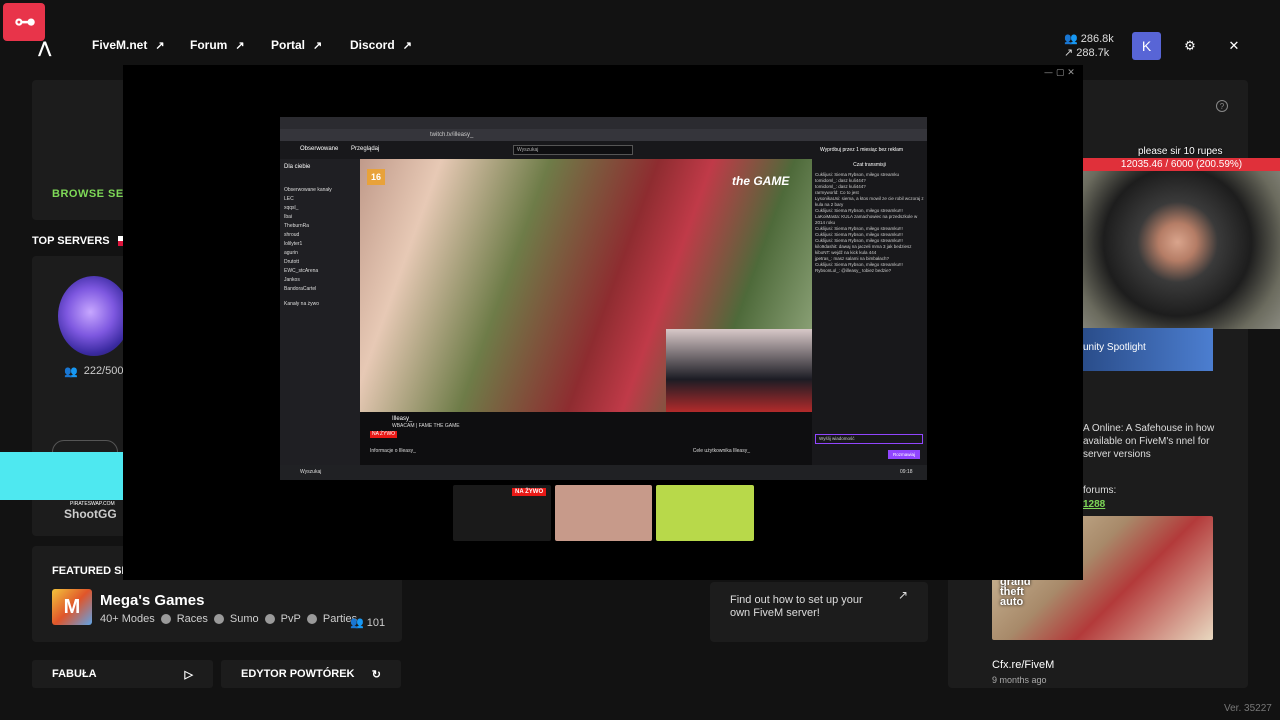 This screenshot has width=1280, height=720. I want to click on players-count: 286.8k, so click(1097, 39).